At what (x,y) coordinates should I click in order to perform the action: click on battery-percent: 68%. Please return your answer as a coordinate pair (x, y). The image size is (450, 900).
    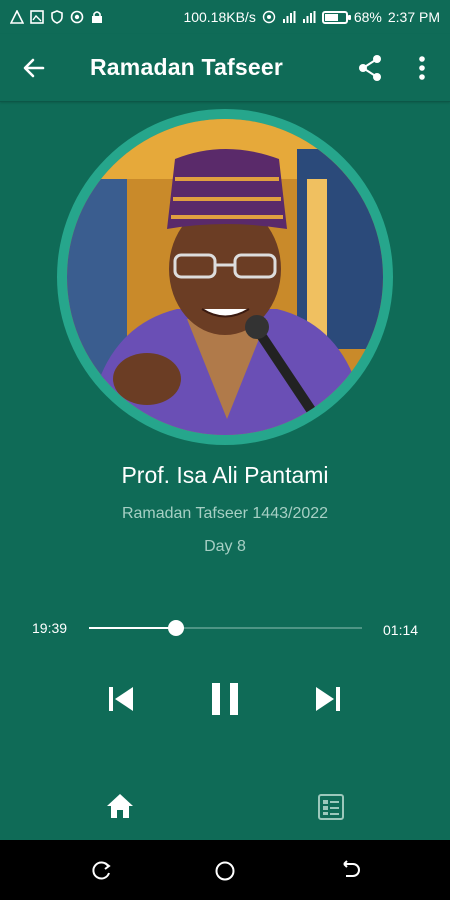
    Looking at the image, I should click on (367, 17).